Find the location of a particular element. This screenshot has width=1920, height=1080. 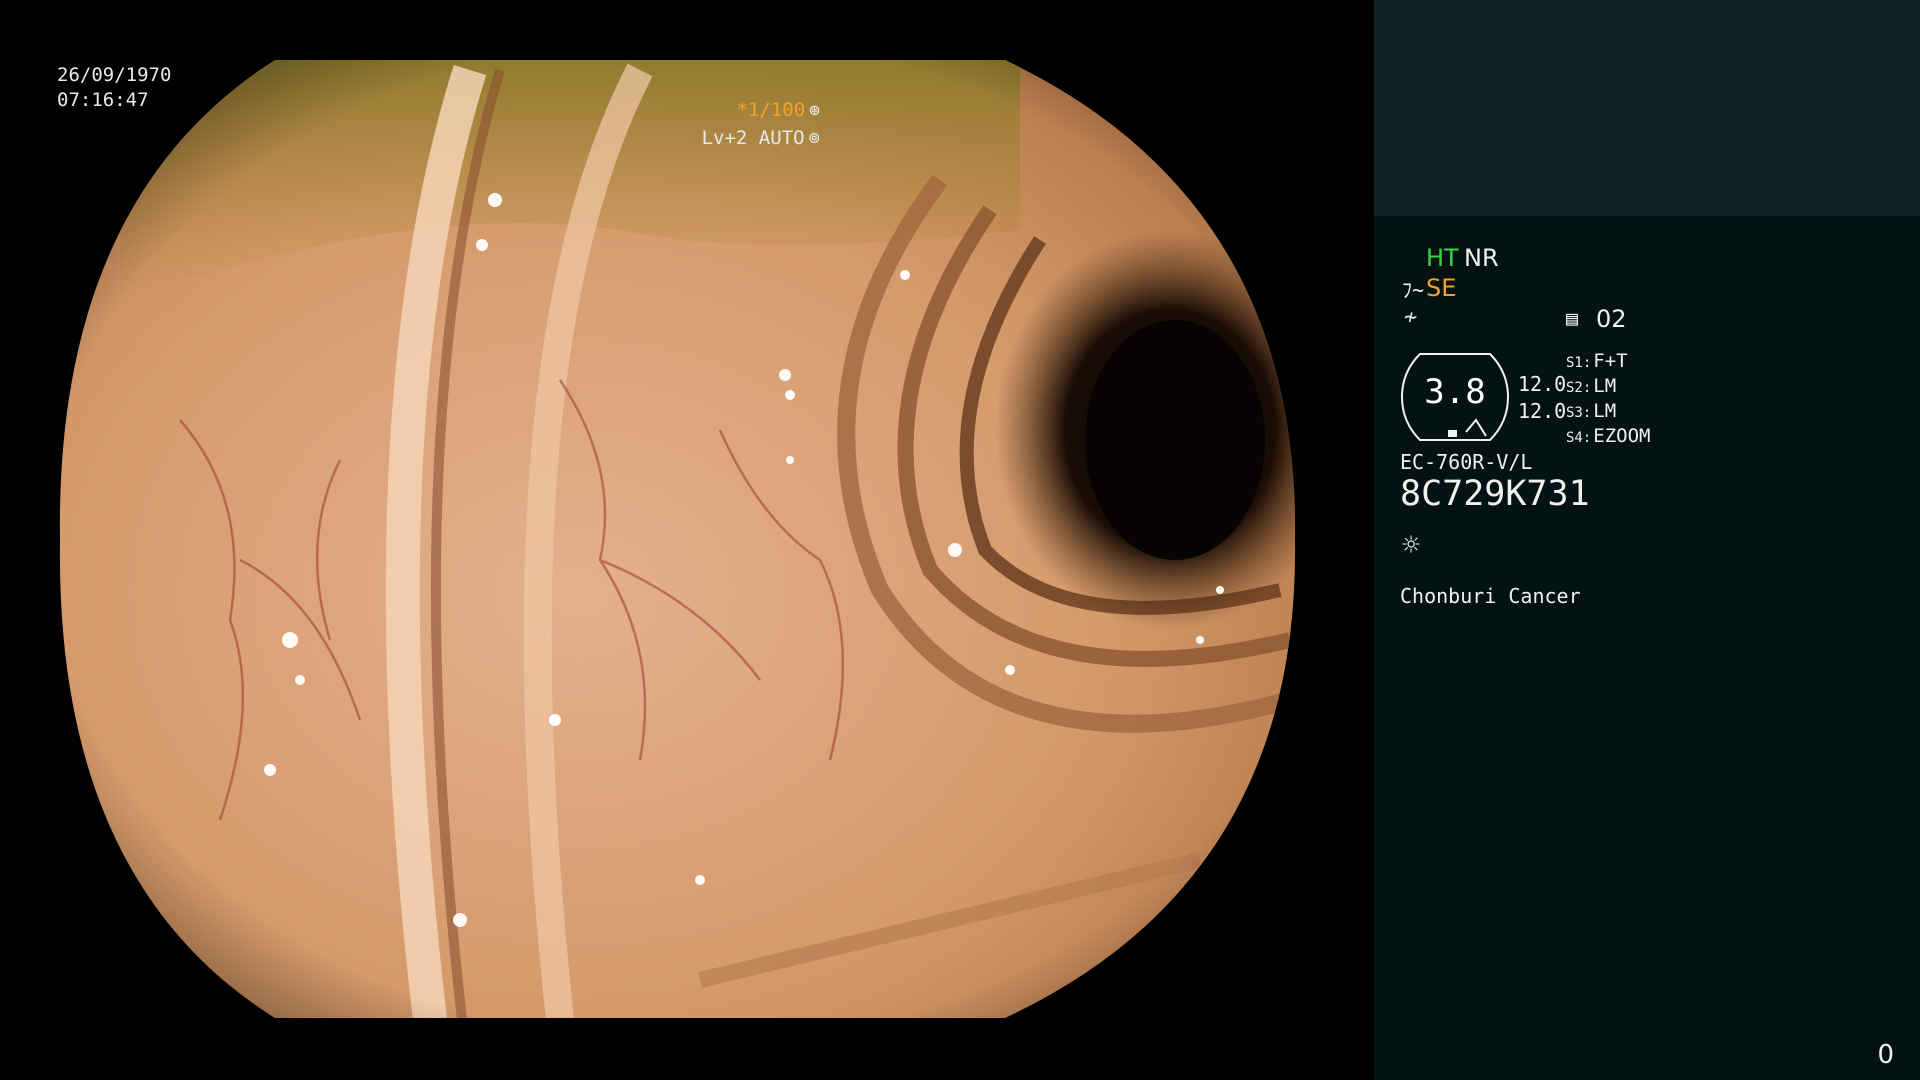

structure-enhance-icon: ﾌ~ is located at coordinates (1413, 290).